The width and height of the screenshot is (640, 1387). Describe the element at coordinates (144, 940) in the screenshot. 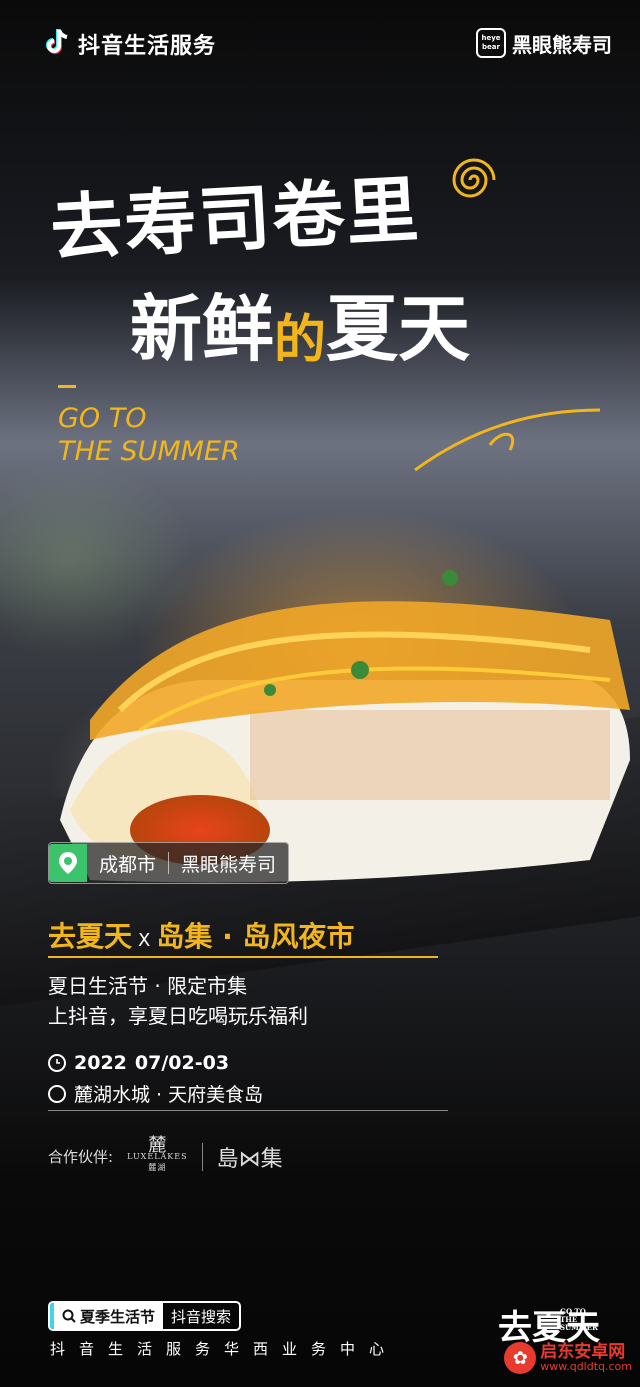

I see `event-title-x: X` at that location.